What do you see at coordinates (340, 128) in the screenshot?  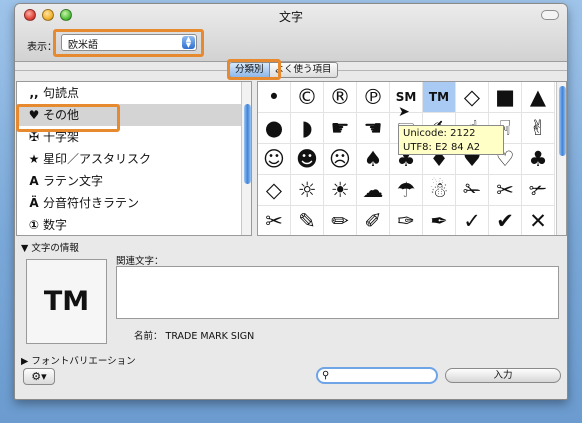 I see `glyph-cell: ☛` at bounding box center [340, 128].